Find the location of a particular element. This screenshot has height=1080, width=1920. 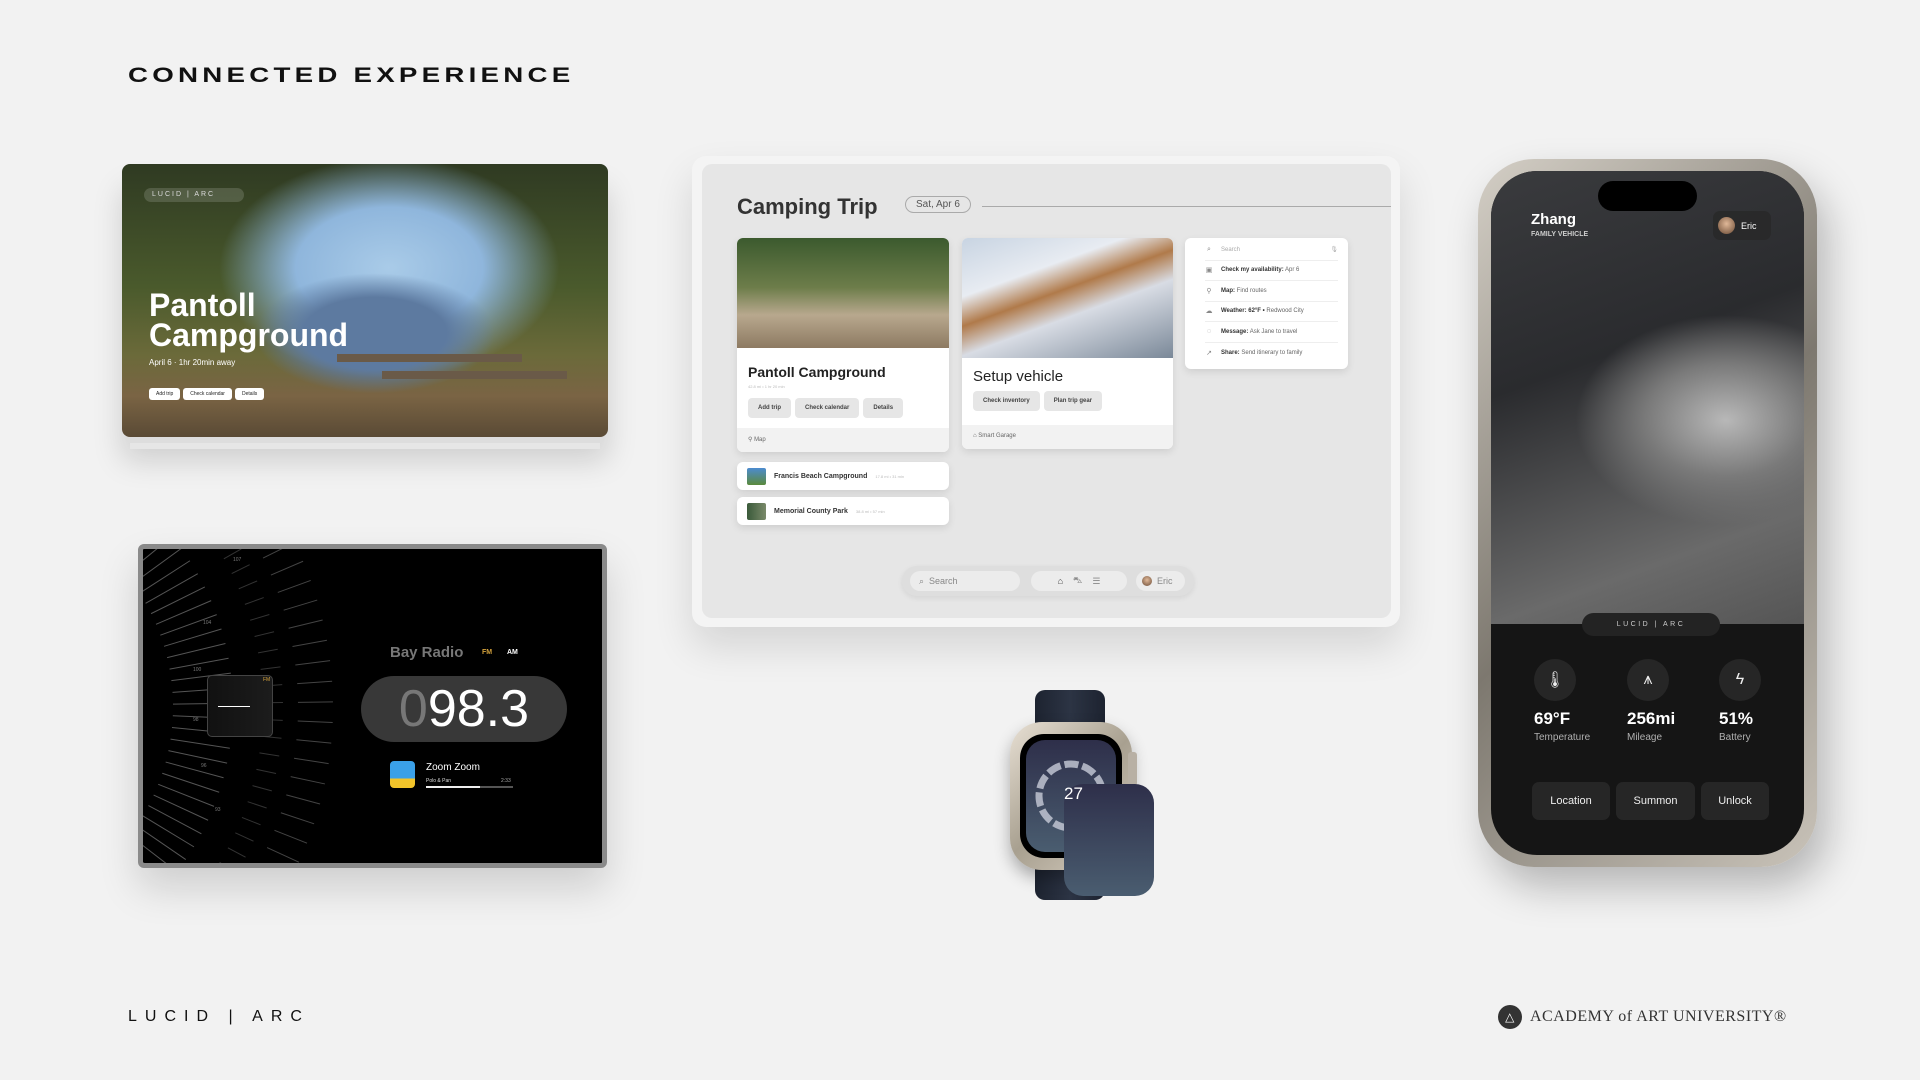

card-buttons: Check inventory Plan trip gear is located at coordinates (1038, 401).